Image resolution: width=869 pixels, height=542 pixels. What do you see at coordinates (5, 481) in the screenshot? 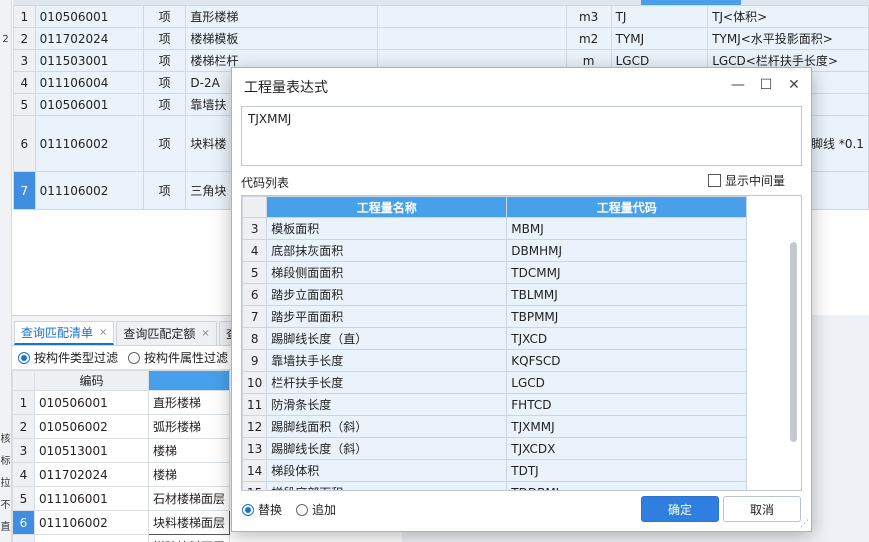
I see `left-char-3: 拉` at bounding box center [5, 481].